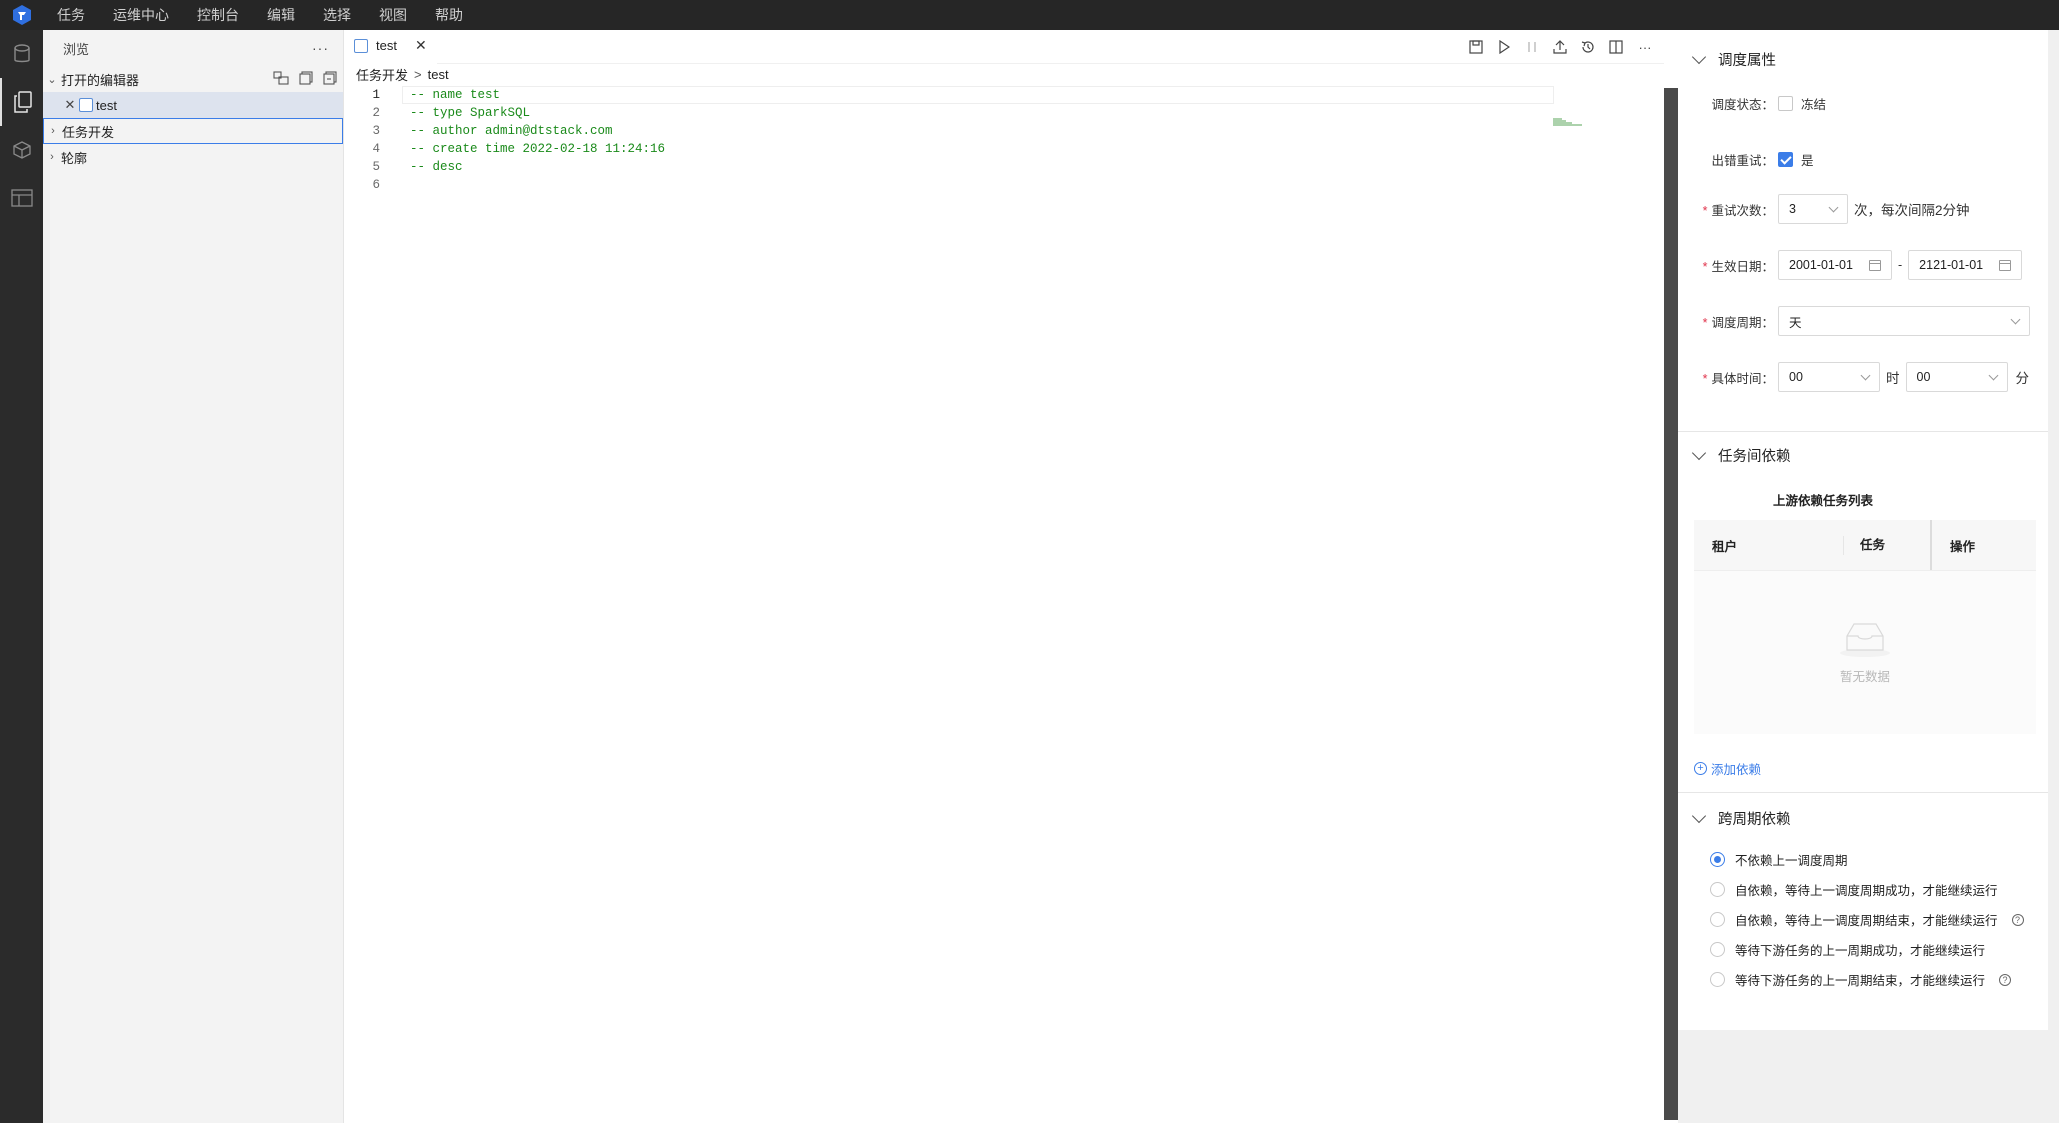  What do you see at coordinates (1616, 47) in the screenshot?
I see `split-editor-icon` at bounding box center [1616, 47].